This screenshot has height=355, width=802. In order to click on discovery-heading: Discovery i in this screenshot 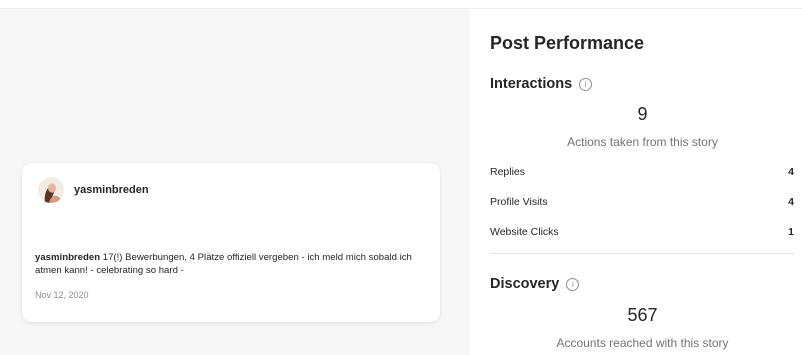, I will do `click(535, 284)`.